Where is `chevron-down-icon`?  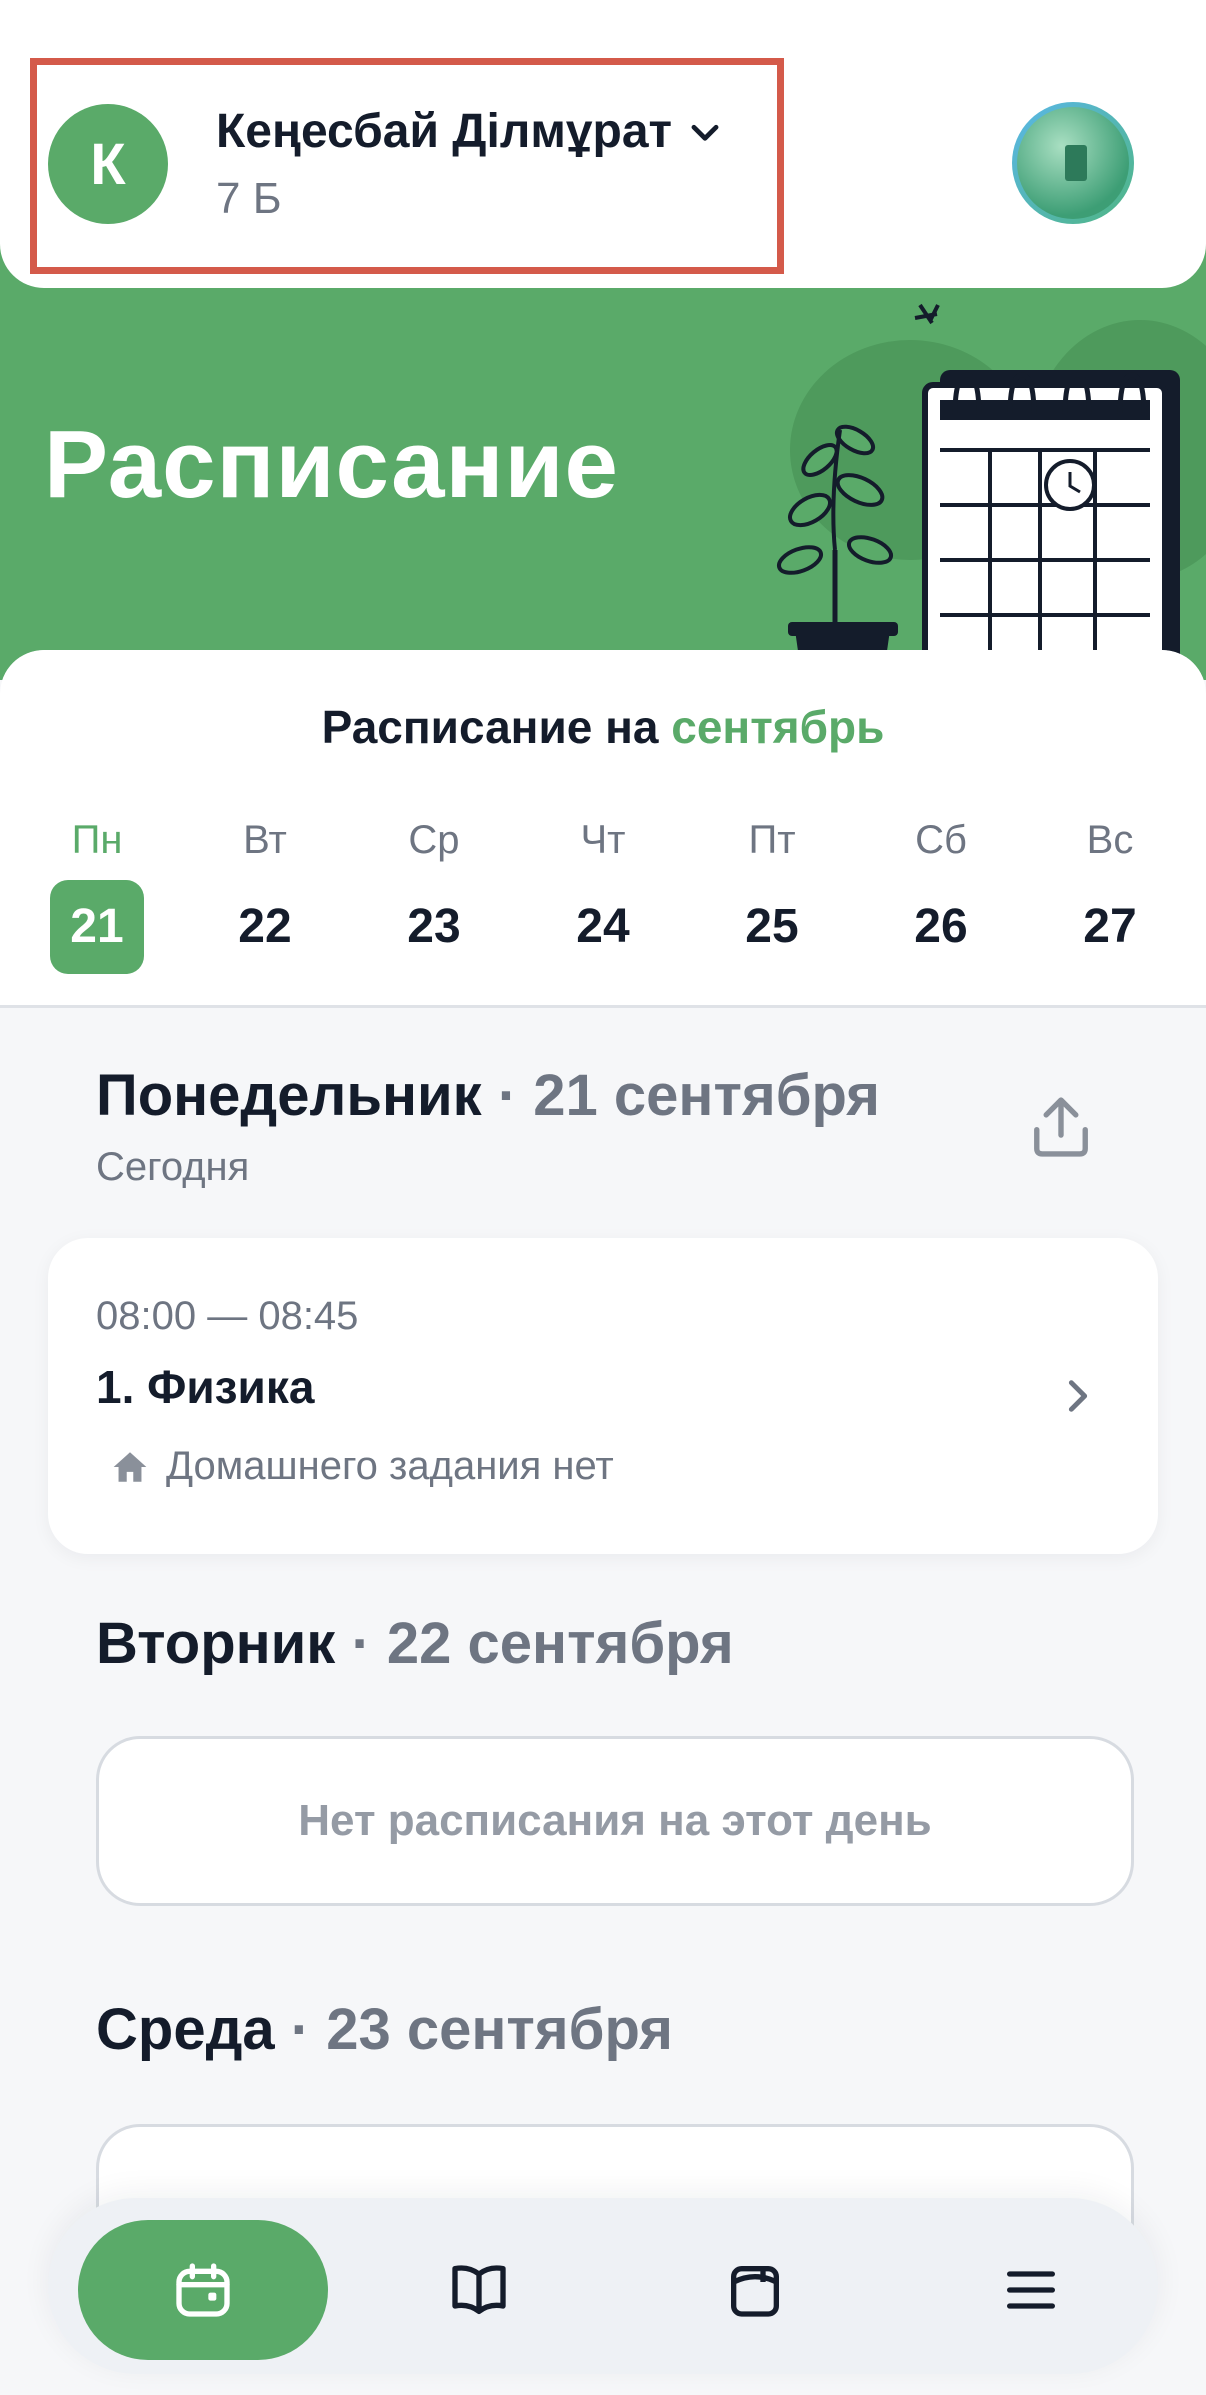
chevron-down-icon is located at coordinates (705, 132).